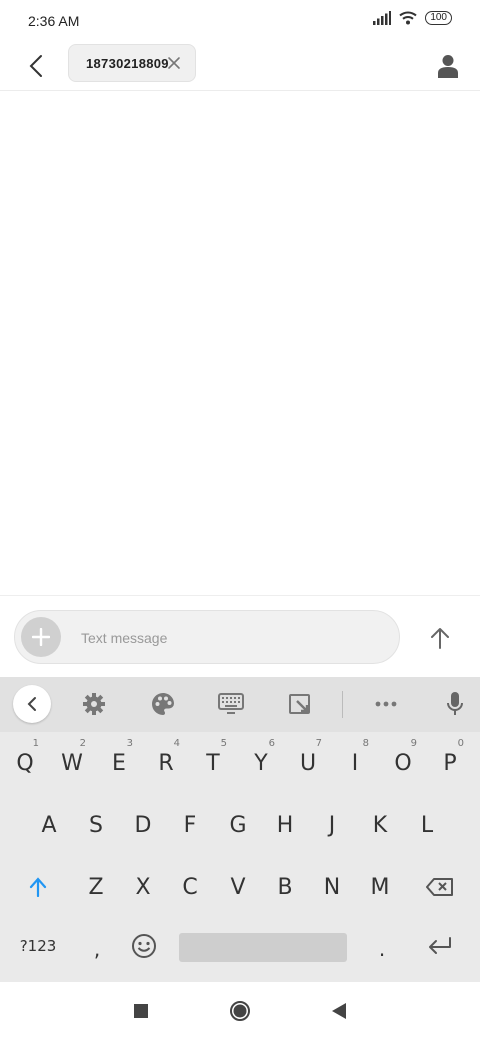  Describe the element at coordinates (38, 946) in the screenshot. I see `symbols-key: ?123` at that location.